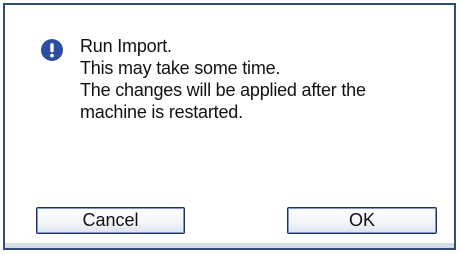 This screenshot has height=254, width=461. What do you see at coordinates (362, 220) in the screenshot?
I see `ok-button: OK` at bounding box center [362, 220].